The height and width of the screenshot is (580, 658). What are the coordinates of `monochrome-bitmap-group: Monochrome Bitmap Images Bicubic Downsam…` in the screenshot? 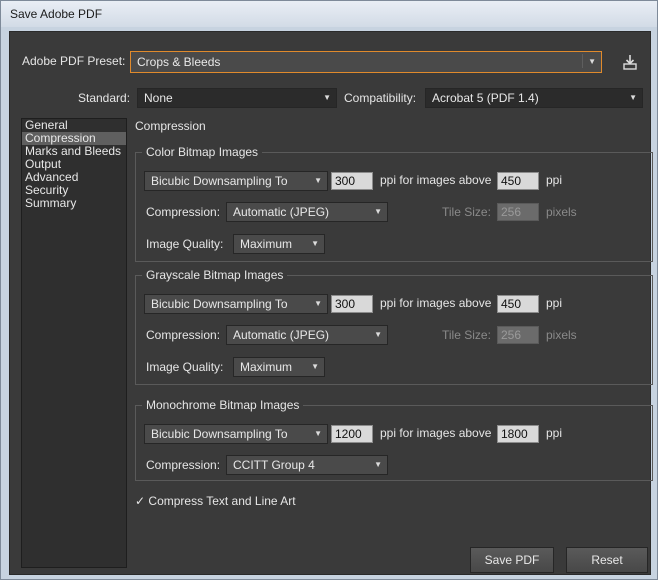 It's located at (394, 439).